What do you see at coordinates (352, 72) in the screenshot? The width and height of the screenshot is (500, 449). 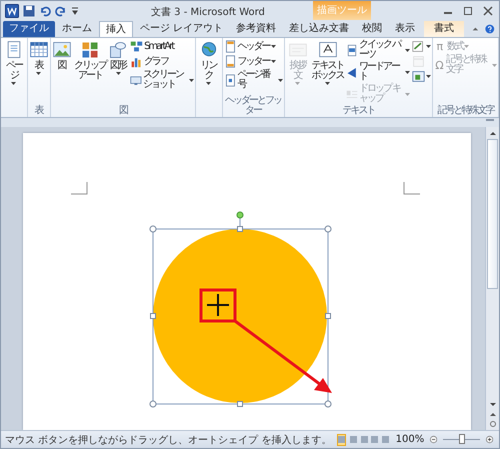 I see `wordart-icon` at bounding box center [352, 72].